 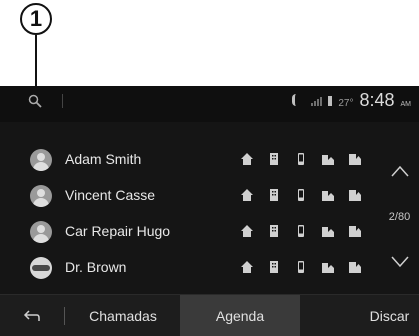 I want to click on callout-label: 1, so click(x=36, y=18).